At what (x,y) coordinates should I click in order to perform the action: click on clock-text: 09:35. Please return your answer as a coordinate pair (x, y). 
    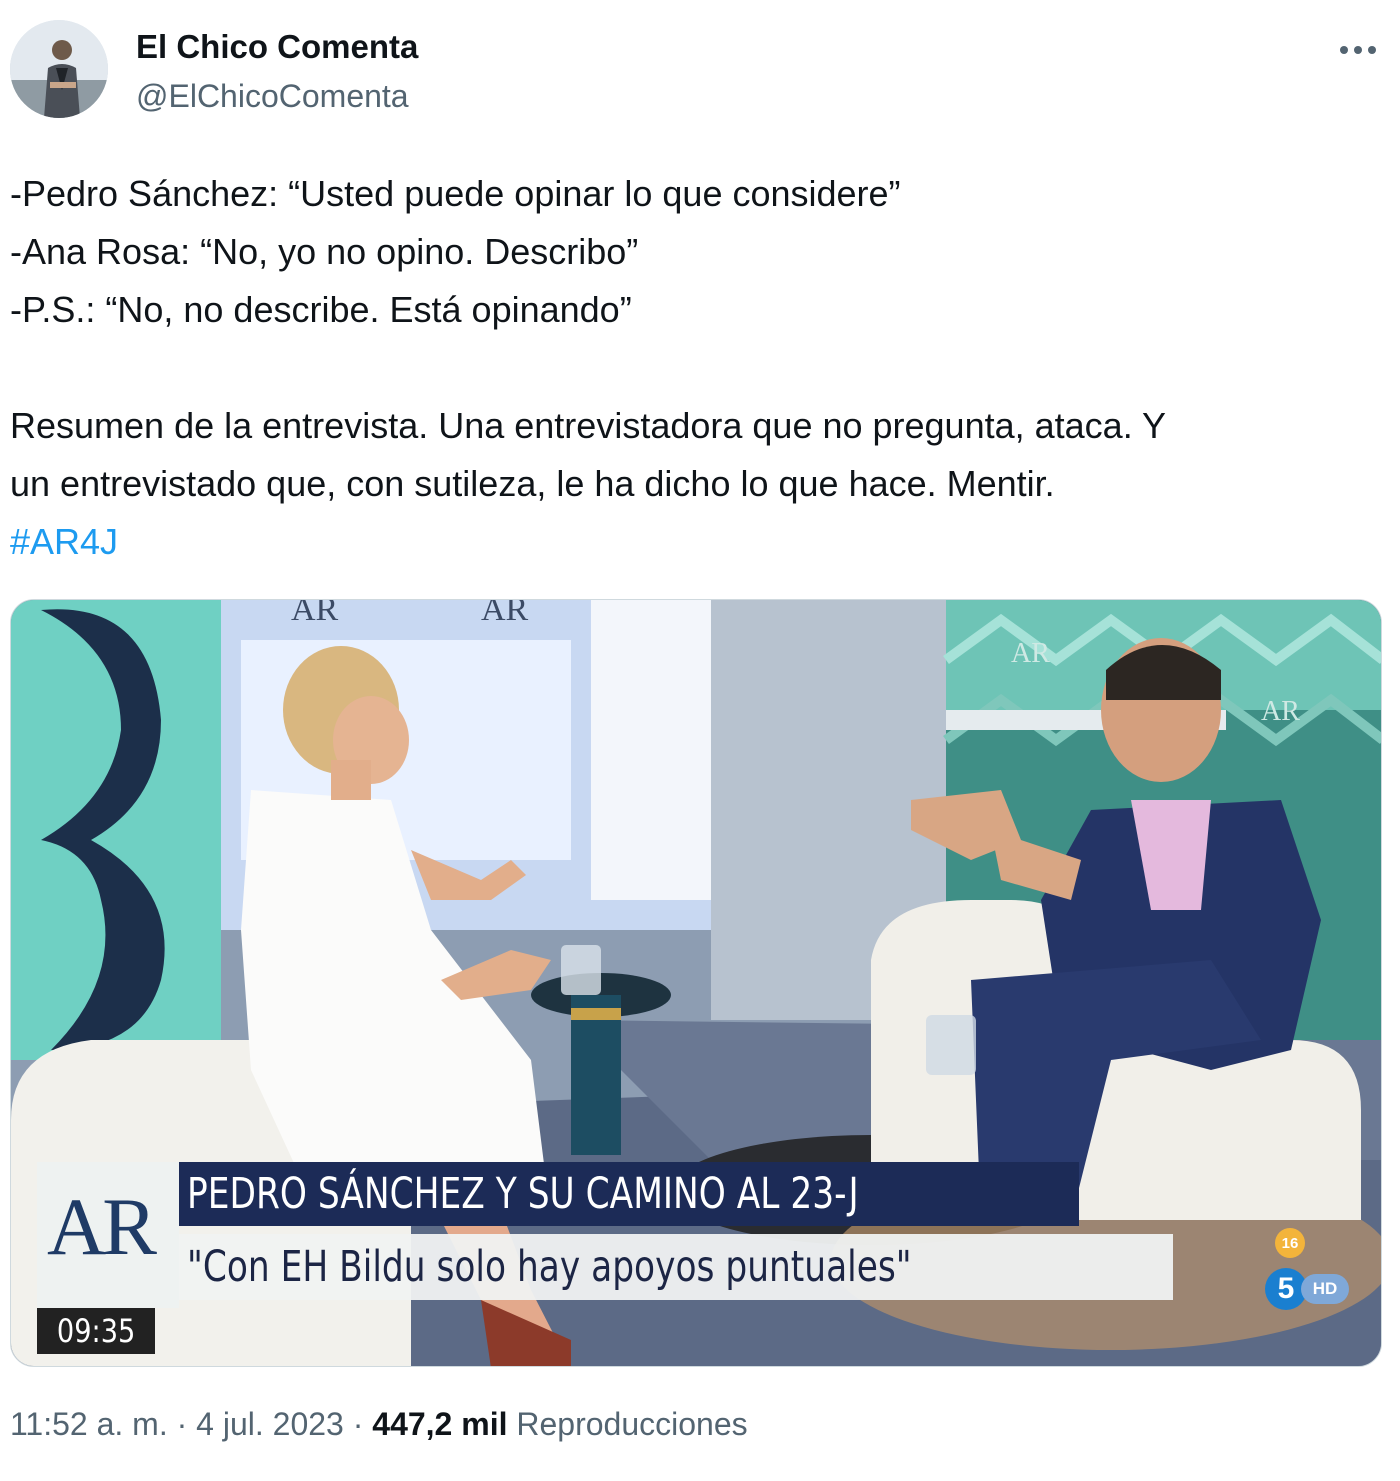
    Looking at the image, I should click on (96, 1331).